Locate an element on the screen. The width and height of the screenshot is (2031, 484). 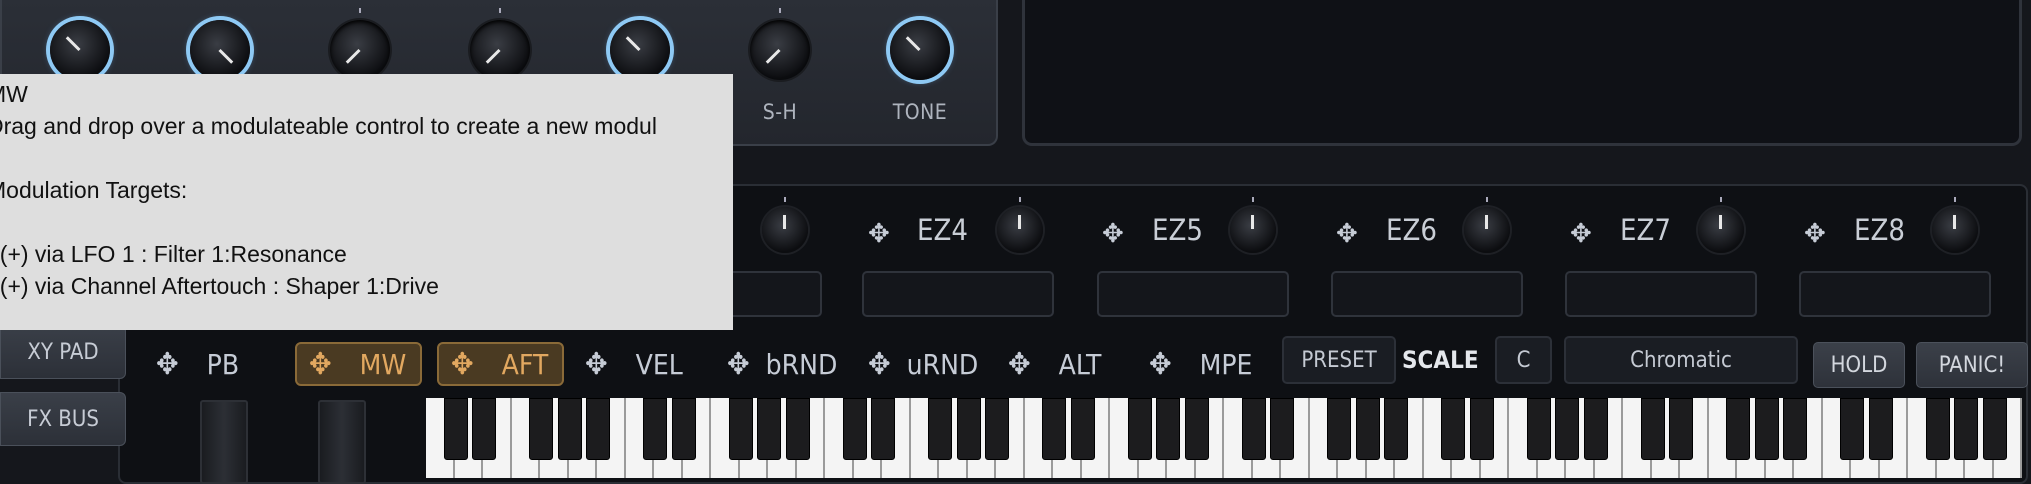
scale-selector: Chromatic is located at coordinates (1681, 360).